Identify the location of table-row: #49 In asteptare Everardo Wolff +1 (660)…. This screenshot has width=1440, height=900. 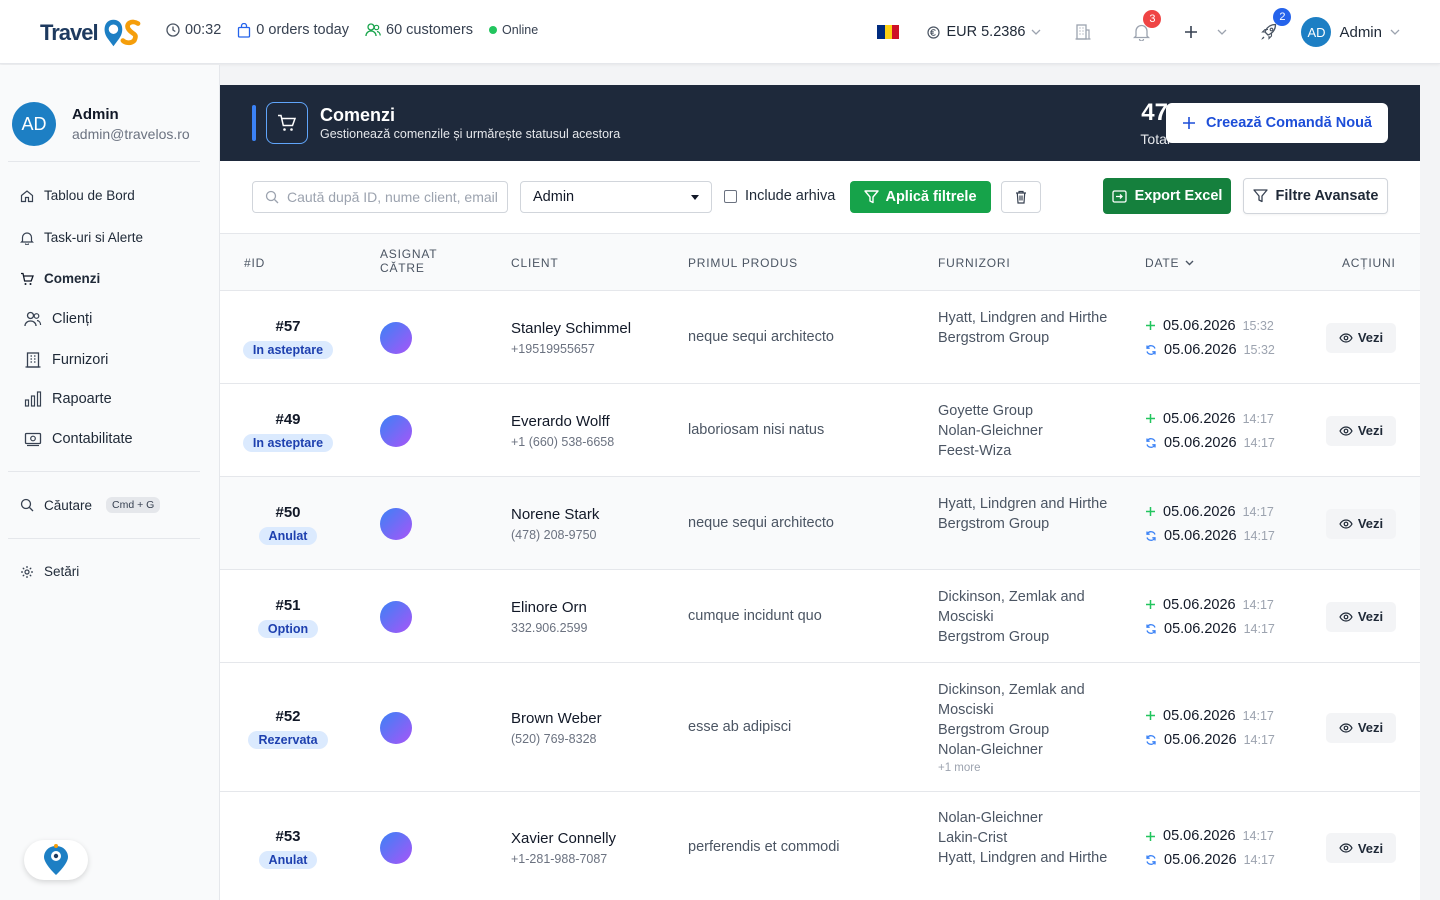
(820, 430).